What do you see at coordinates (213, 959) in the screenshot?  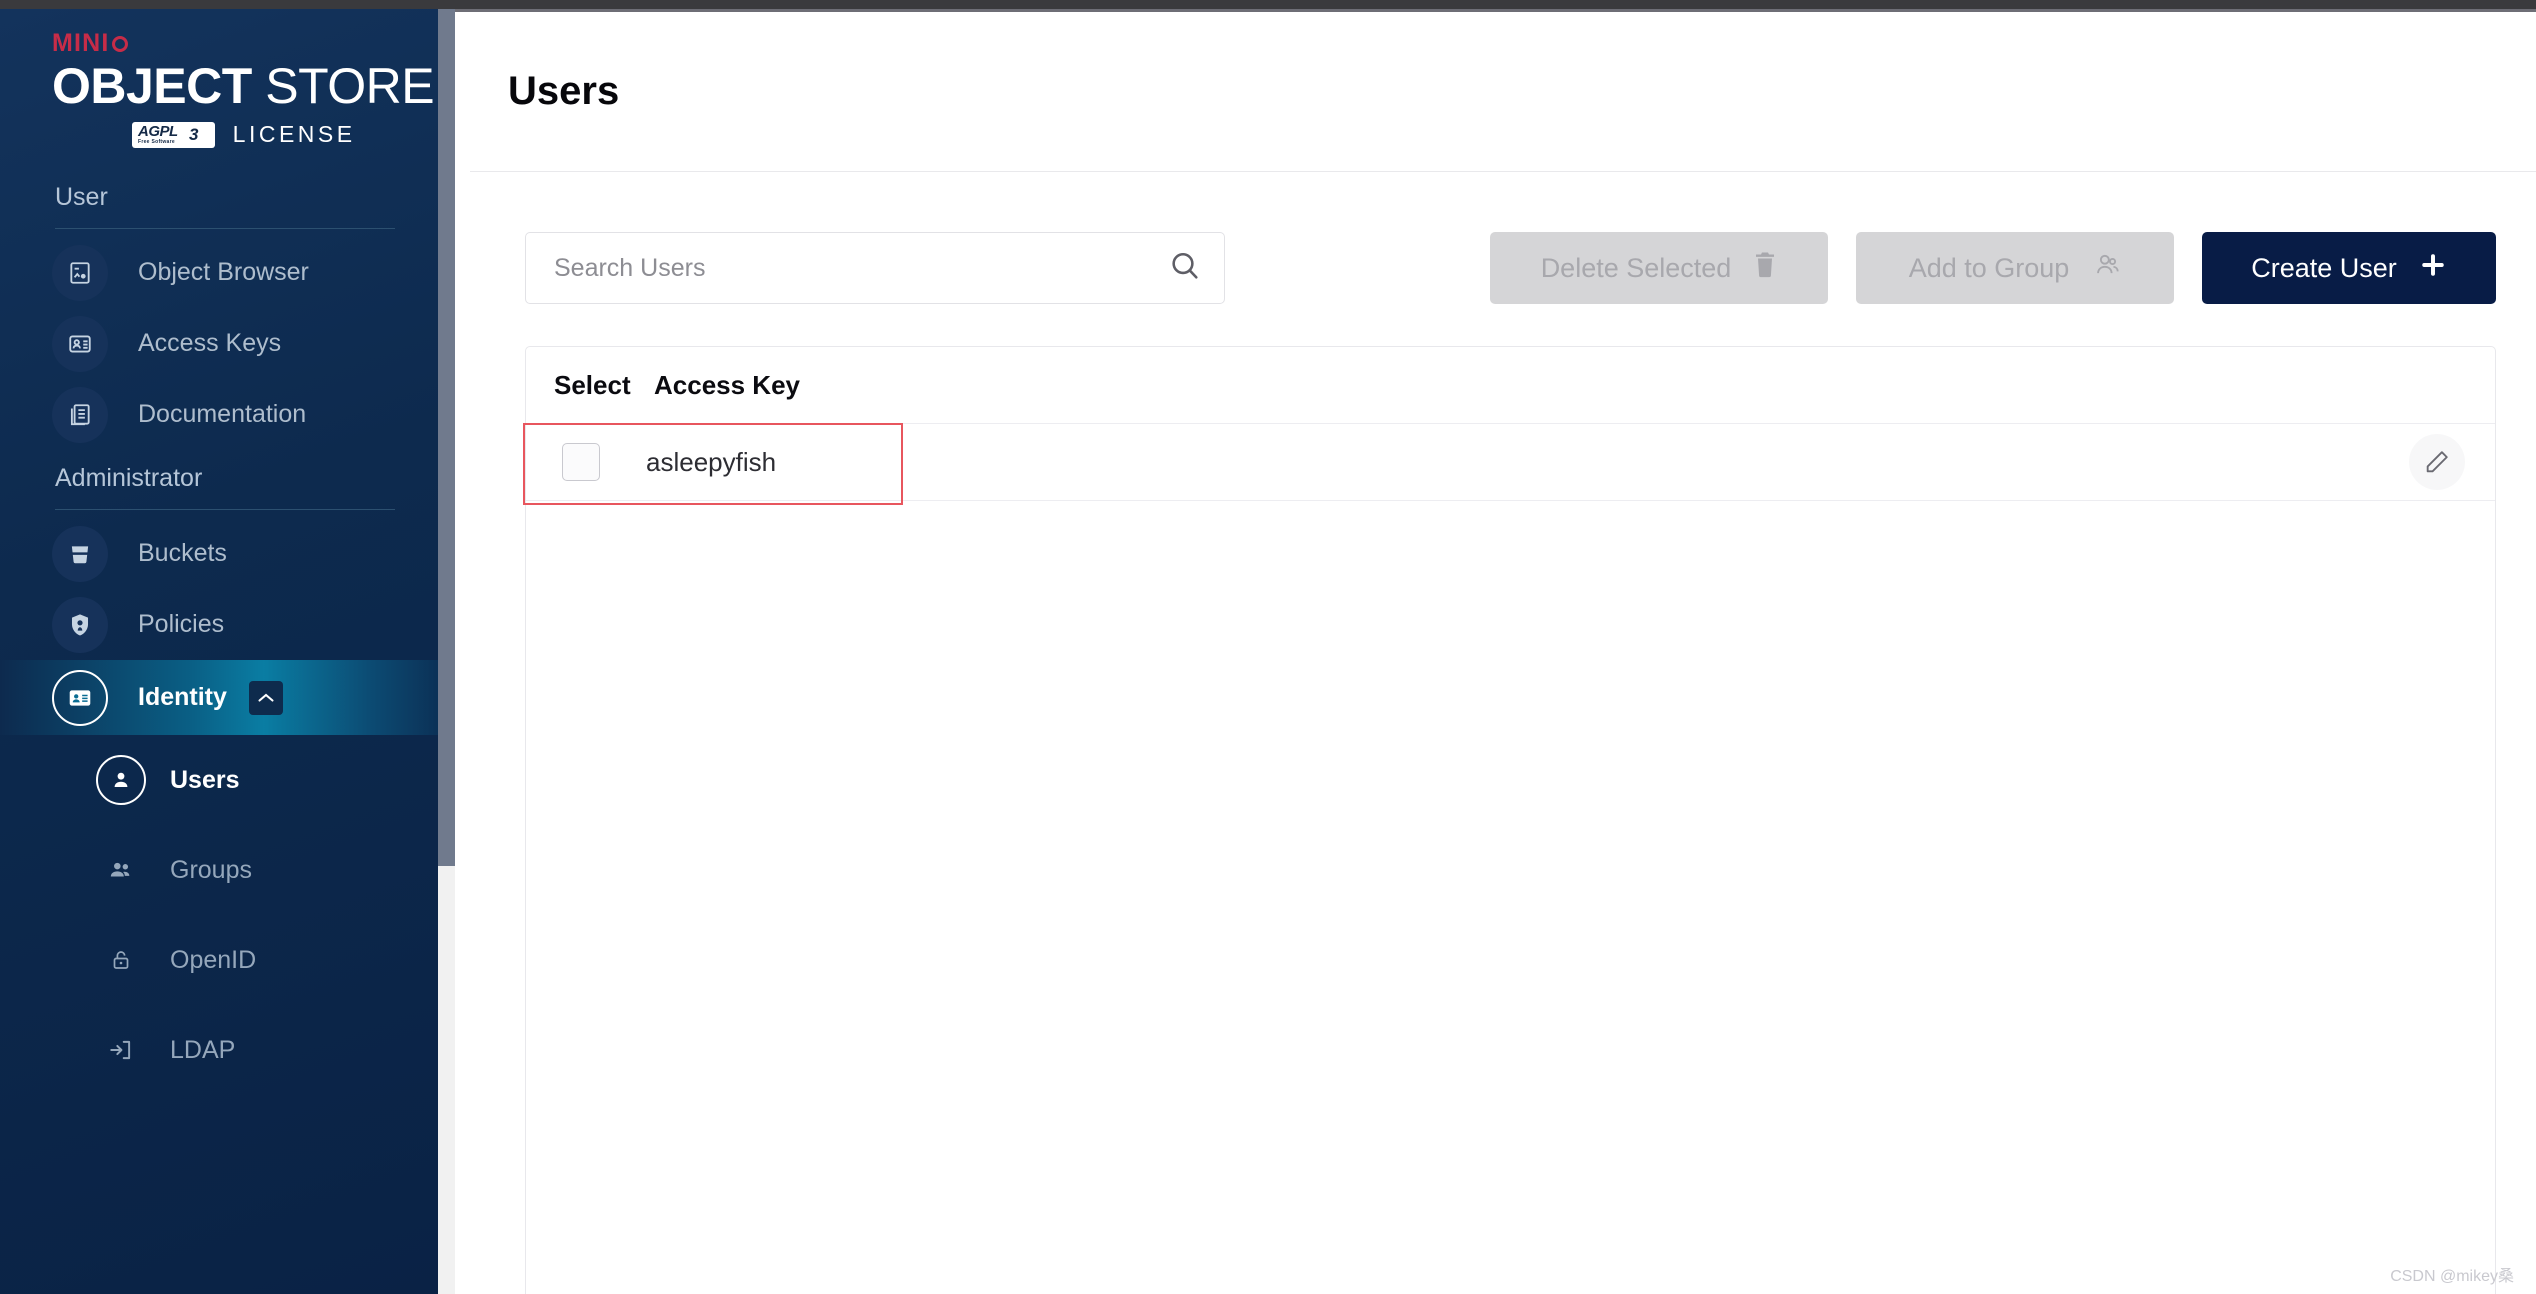 I see `sidebar-item-label: OpenID` at bounding box center [213, 959].